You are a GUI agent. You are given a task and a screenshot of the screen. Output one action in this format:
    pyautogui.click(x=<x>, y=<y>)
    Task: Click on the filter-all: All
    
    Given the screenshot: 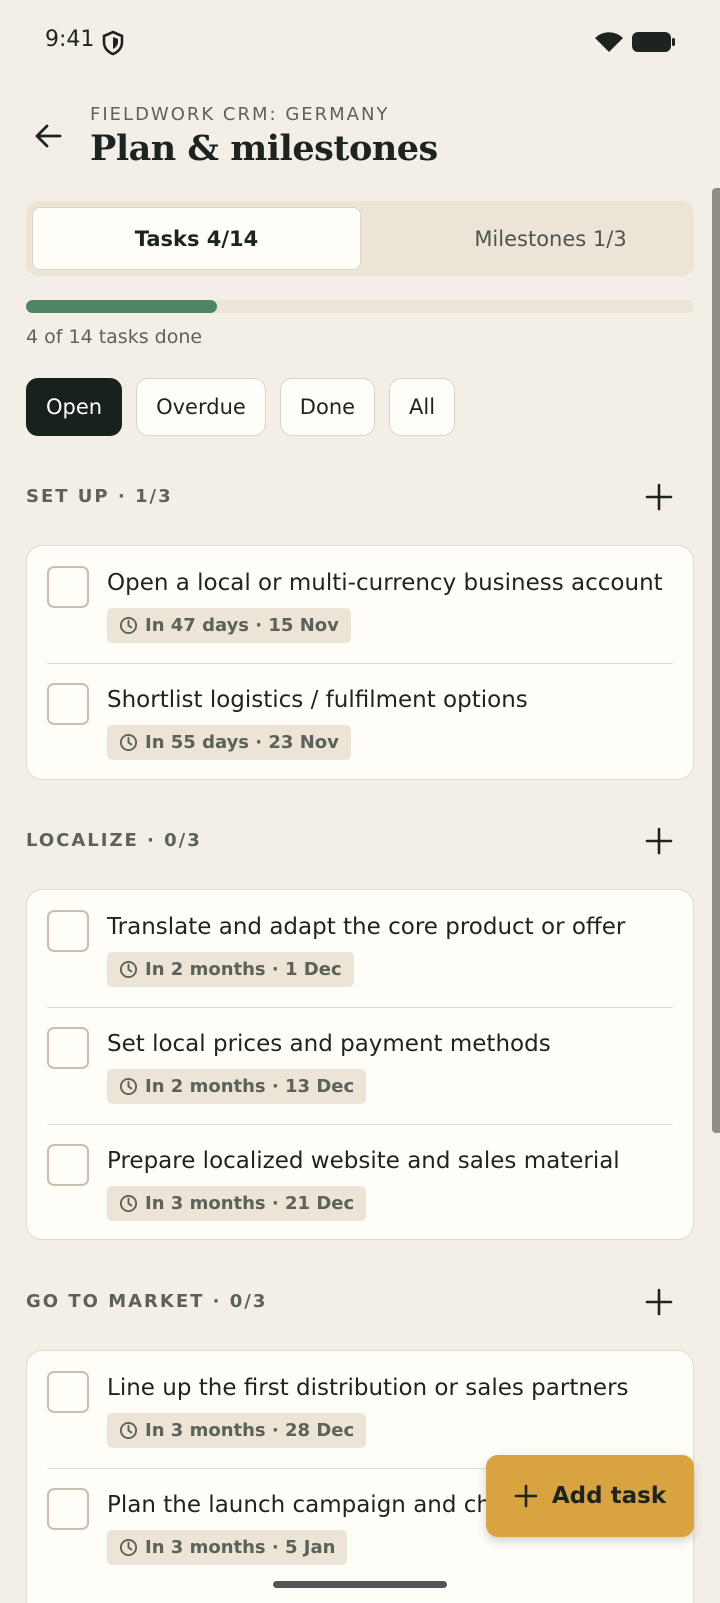 What is the action you would take?
    pyautogui.click(x=422, y=407)
    